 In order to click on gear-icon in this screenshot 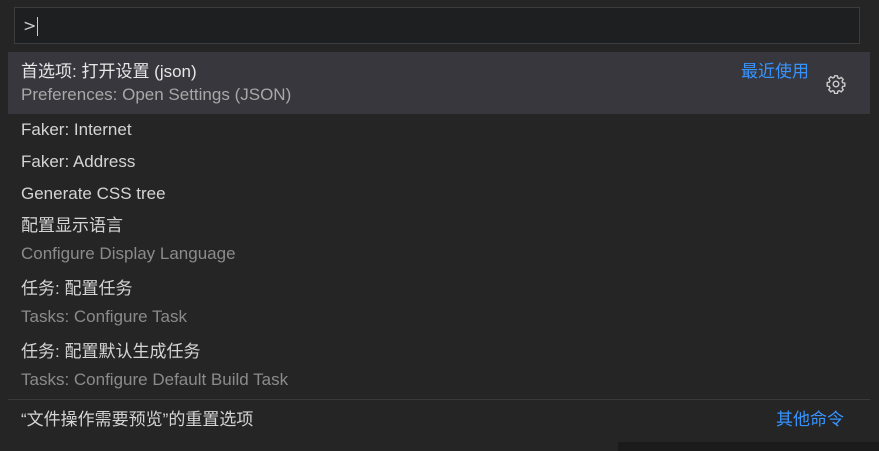, I will do `click(836, 84)`.